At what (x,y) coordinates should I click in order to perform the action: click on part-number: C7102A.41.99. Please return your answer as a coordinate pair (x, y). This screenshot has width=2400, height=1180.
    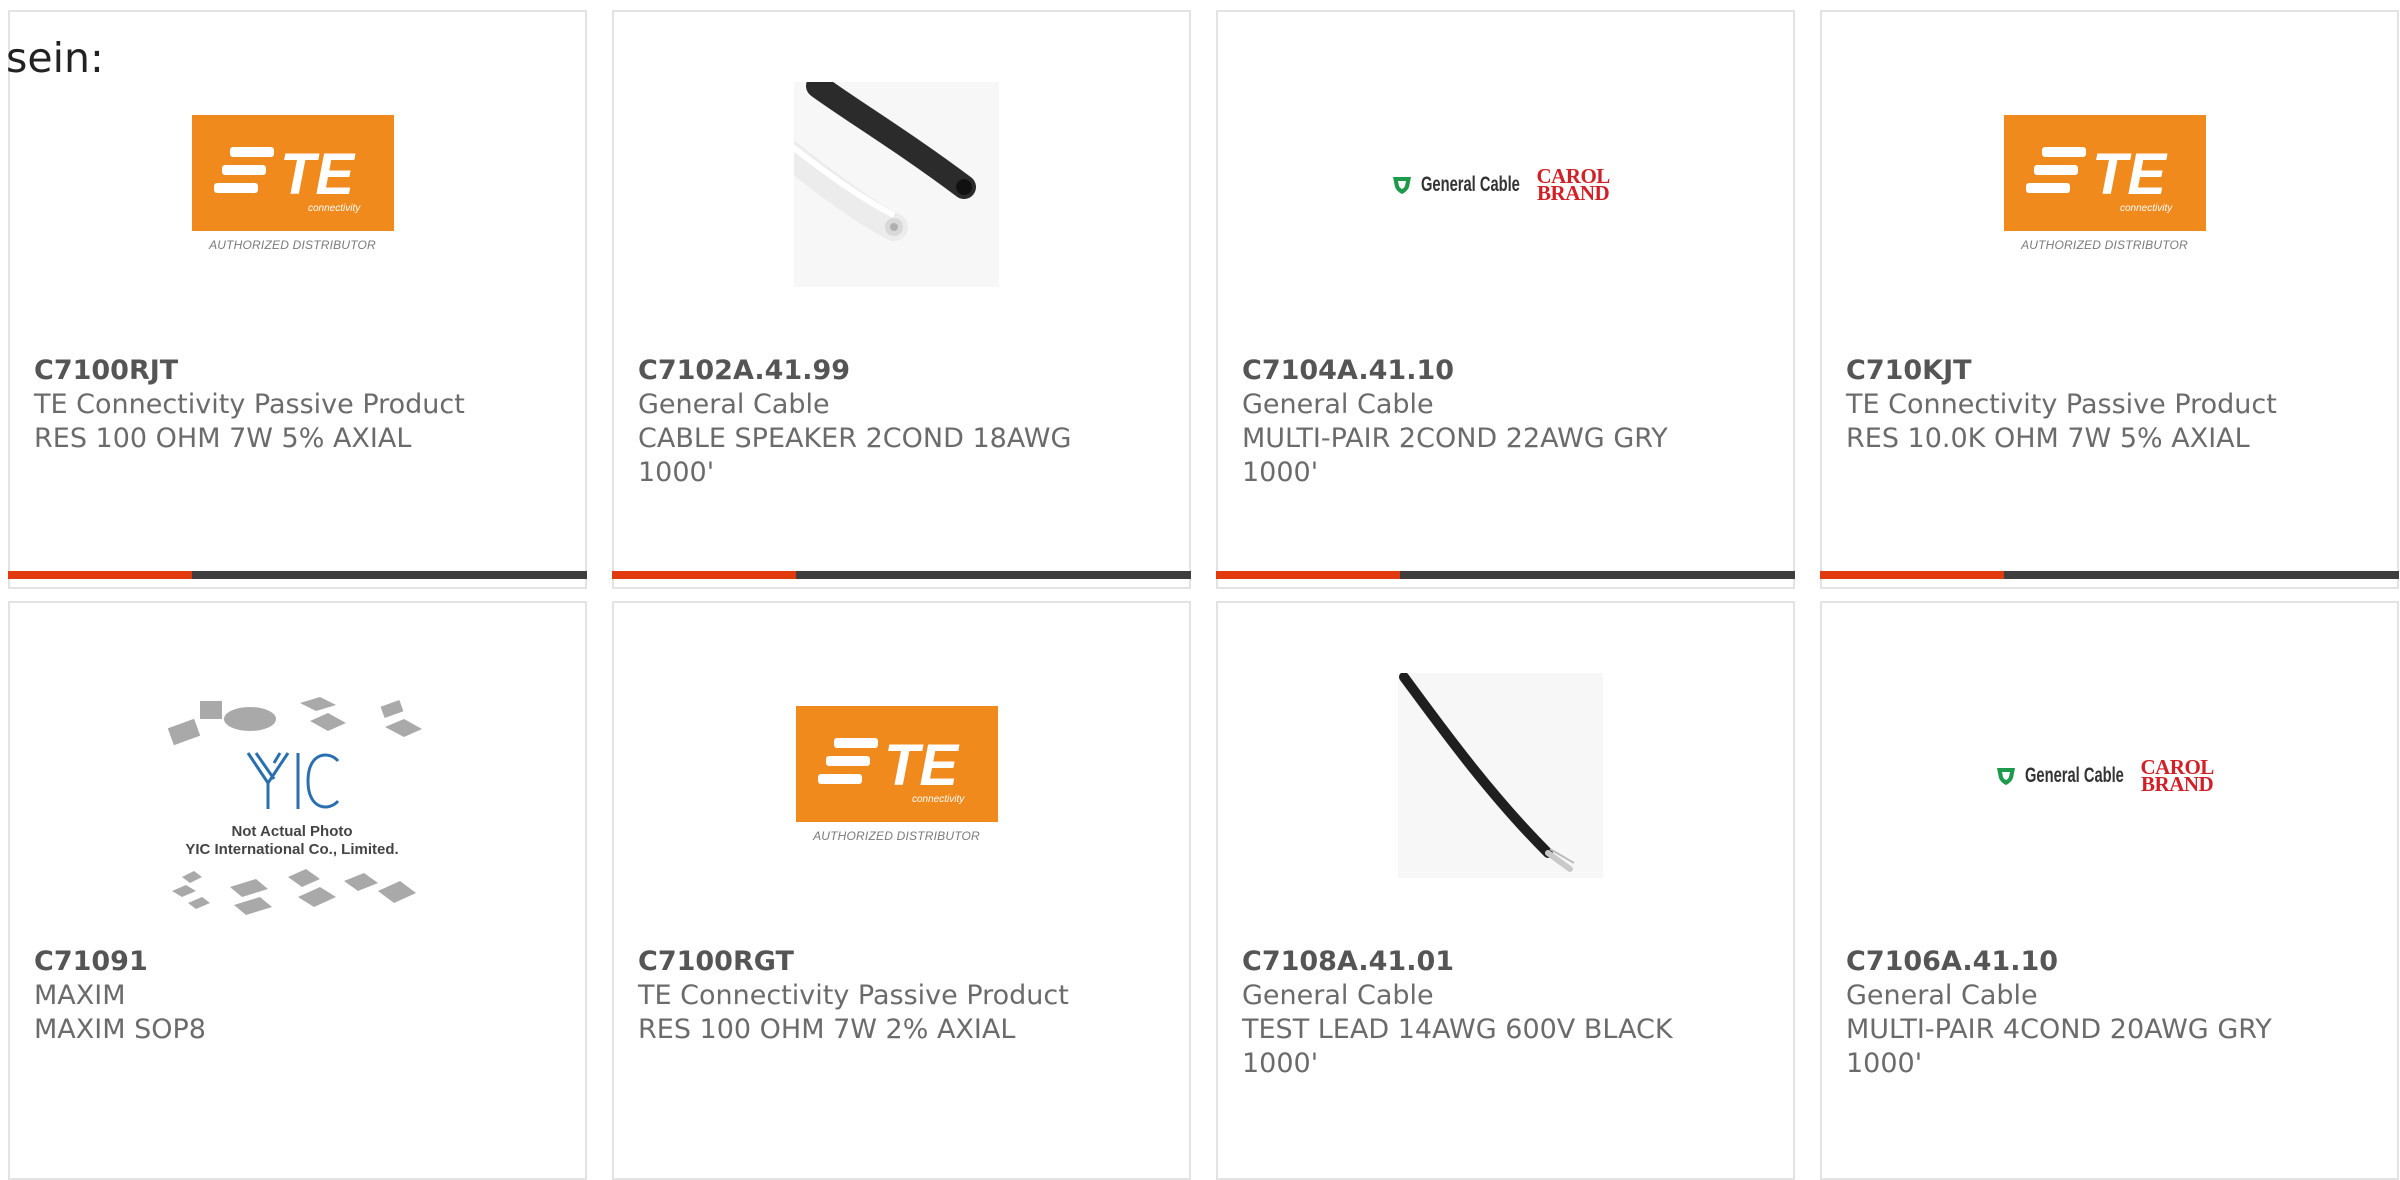
    Looking at the image, I should click on (858, 371).